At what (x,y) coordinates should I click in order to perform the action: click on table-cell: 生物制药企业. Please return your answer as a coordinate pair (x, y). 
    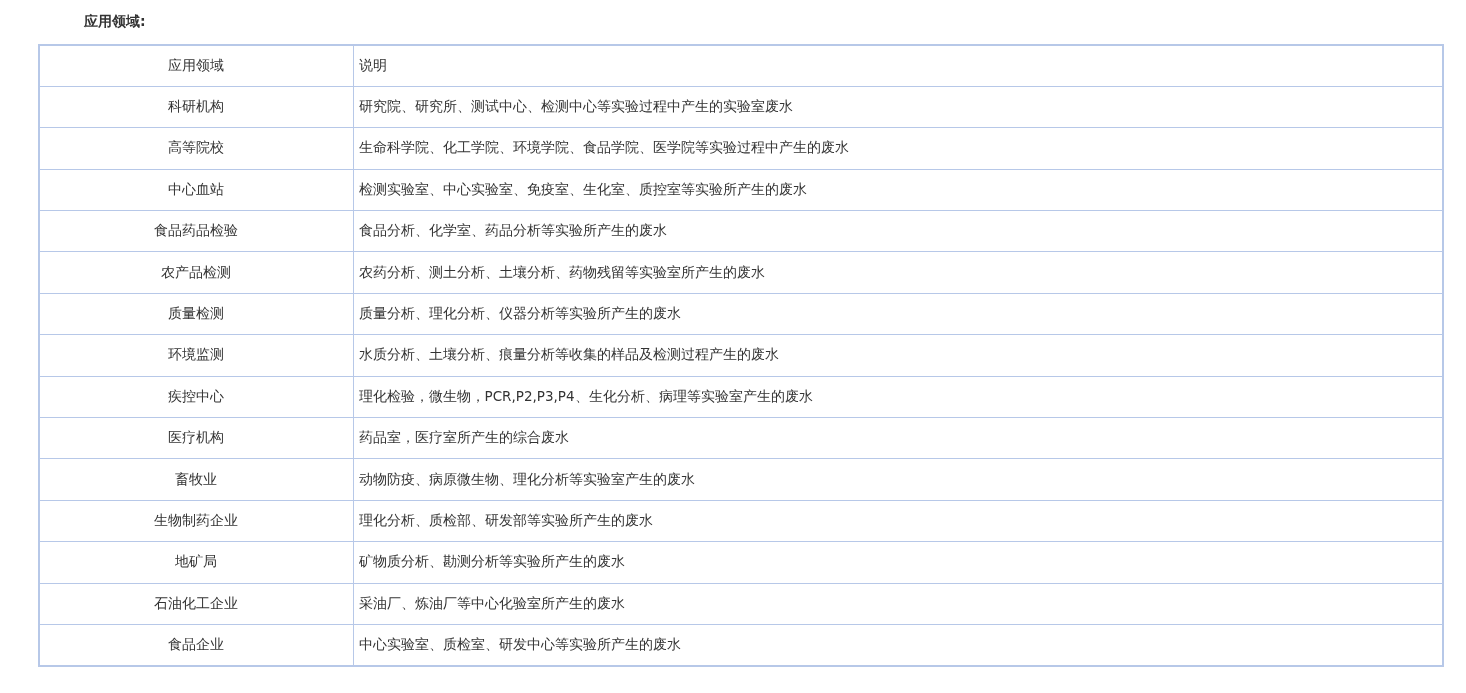
    Looking at the image, I should click on (196, 521).